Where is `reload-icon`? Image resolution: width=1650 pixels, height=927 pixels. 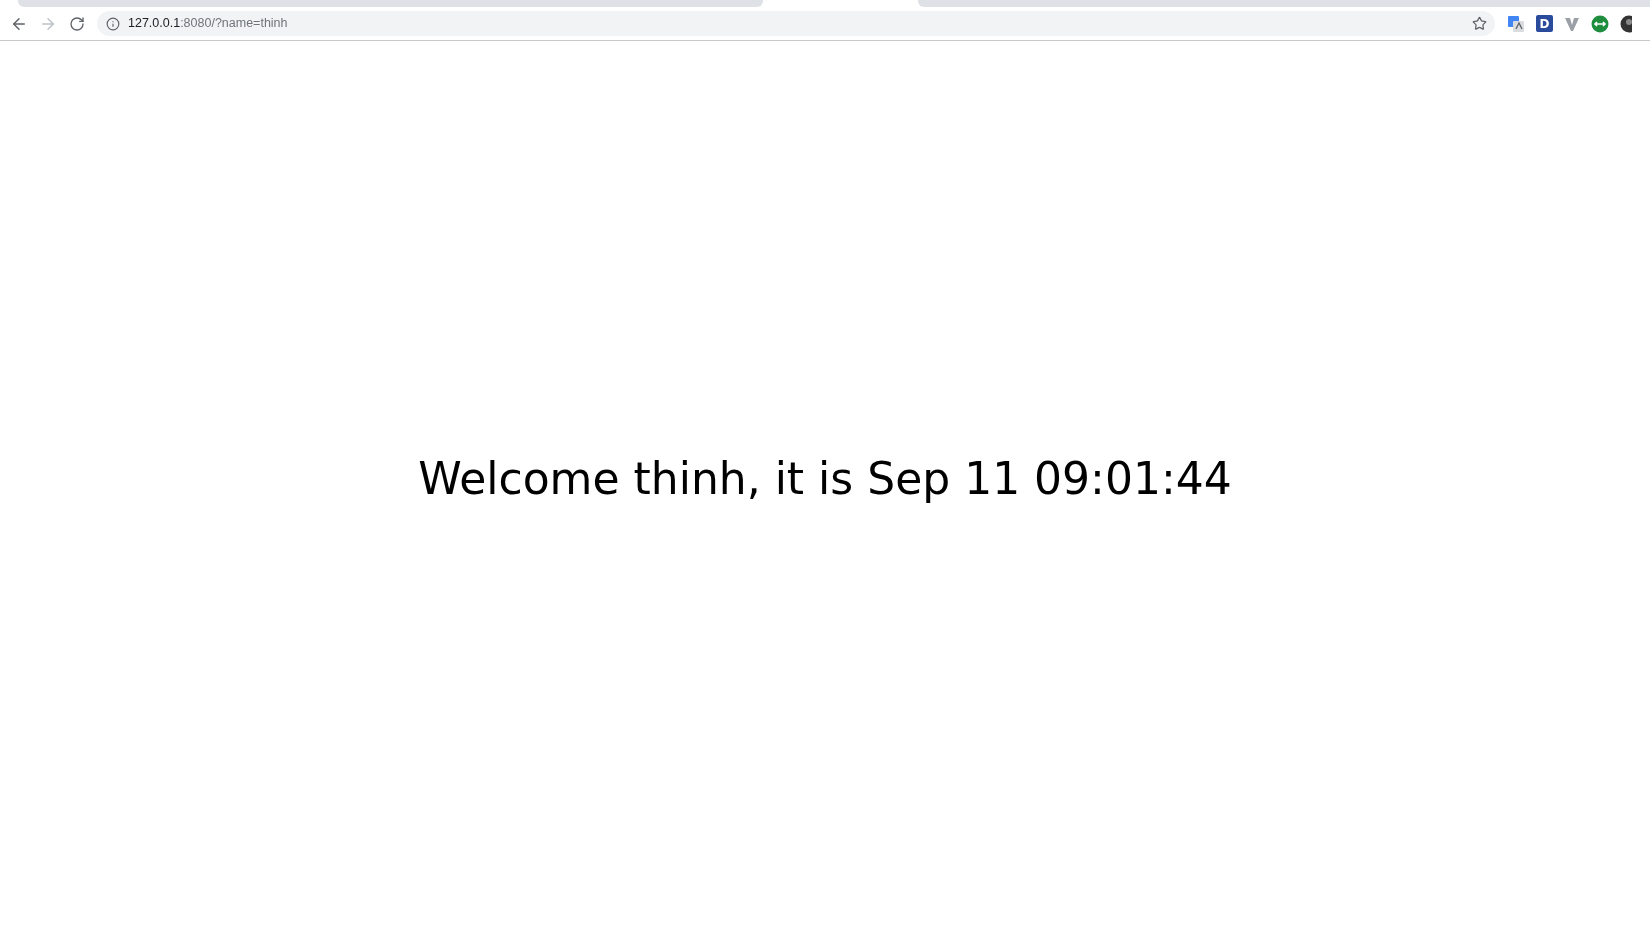 reload-icon is located at coordinates (77, 23).